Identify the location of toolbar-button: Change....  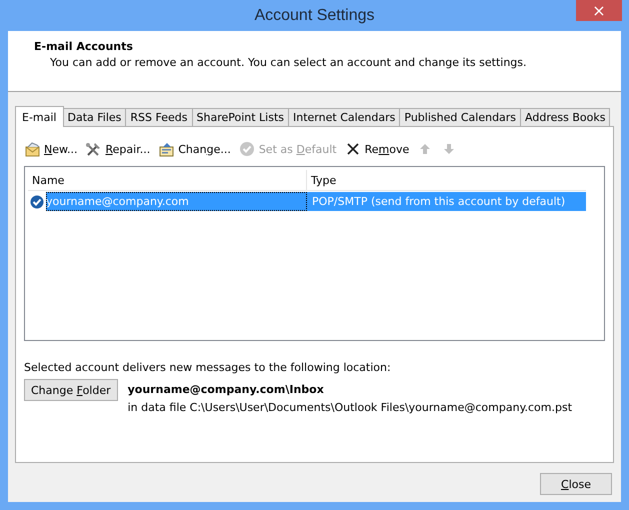
(194, 149).